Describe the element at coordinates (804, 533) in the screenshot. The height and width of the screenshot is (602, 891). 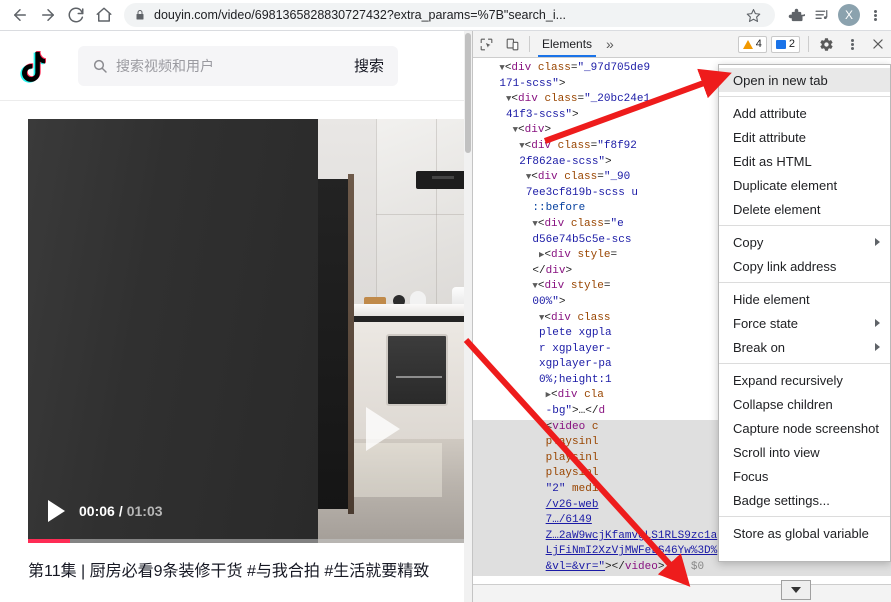
I see `context-menu-item: Store as global variable` at that location.